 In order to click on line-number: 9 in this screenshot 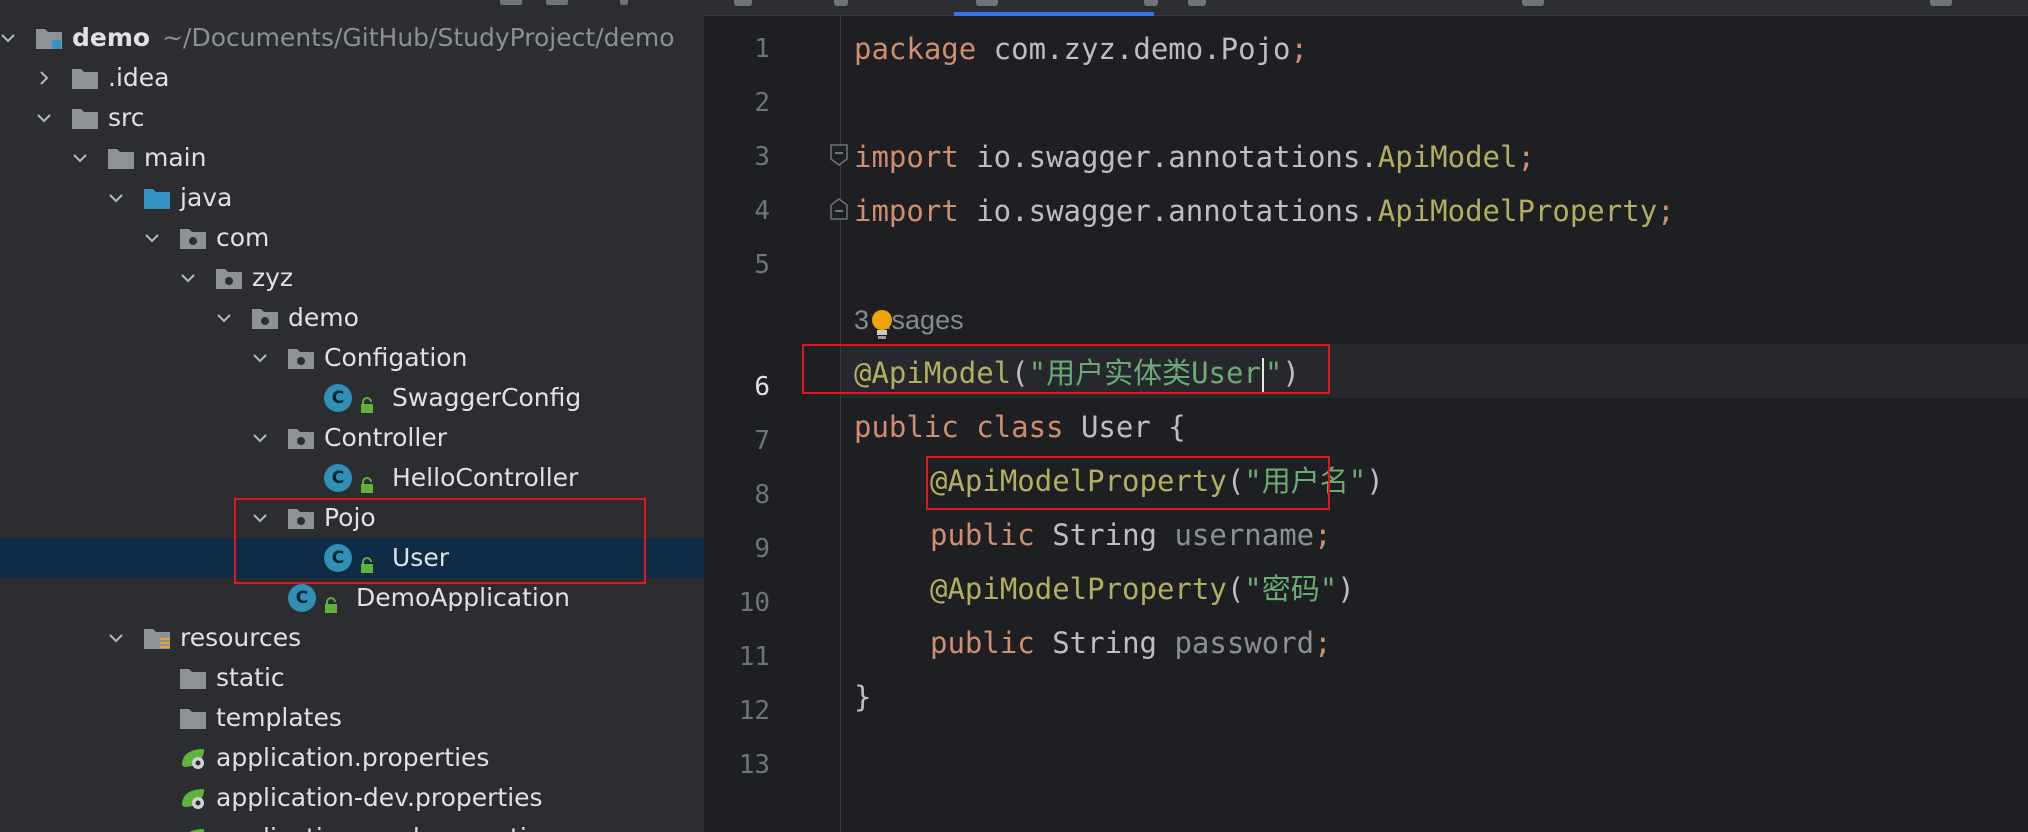, I will do `click(762, 549)`.